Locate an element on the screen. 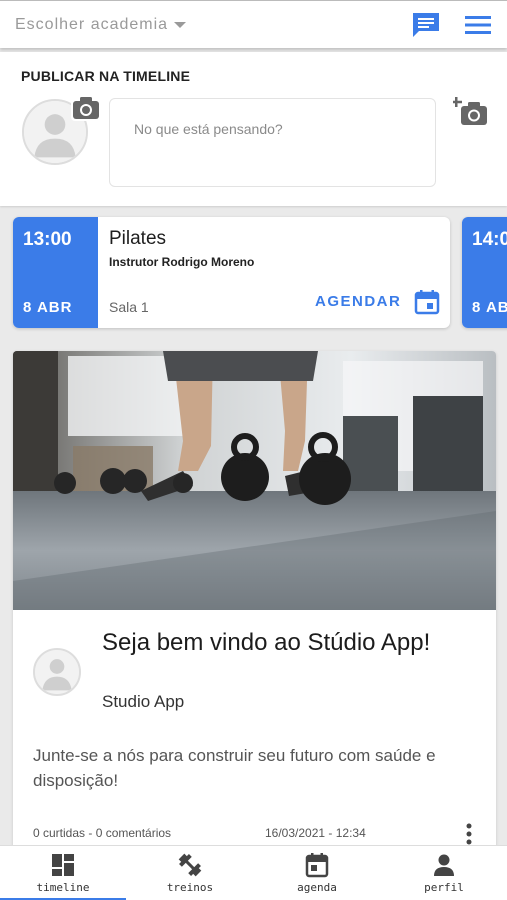 Image resolution: width=507 pixels, height=900 pixels. chat-icon is located at coordinates (426, 25).